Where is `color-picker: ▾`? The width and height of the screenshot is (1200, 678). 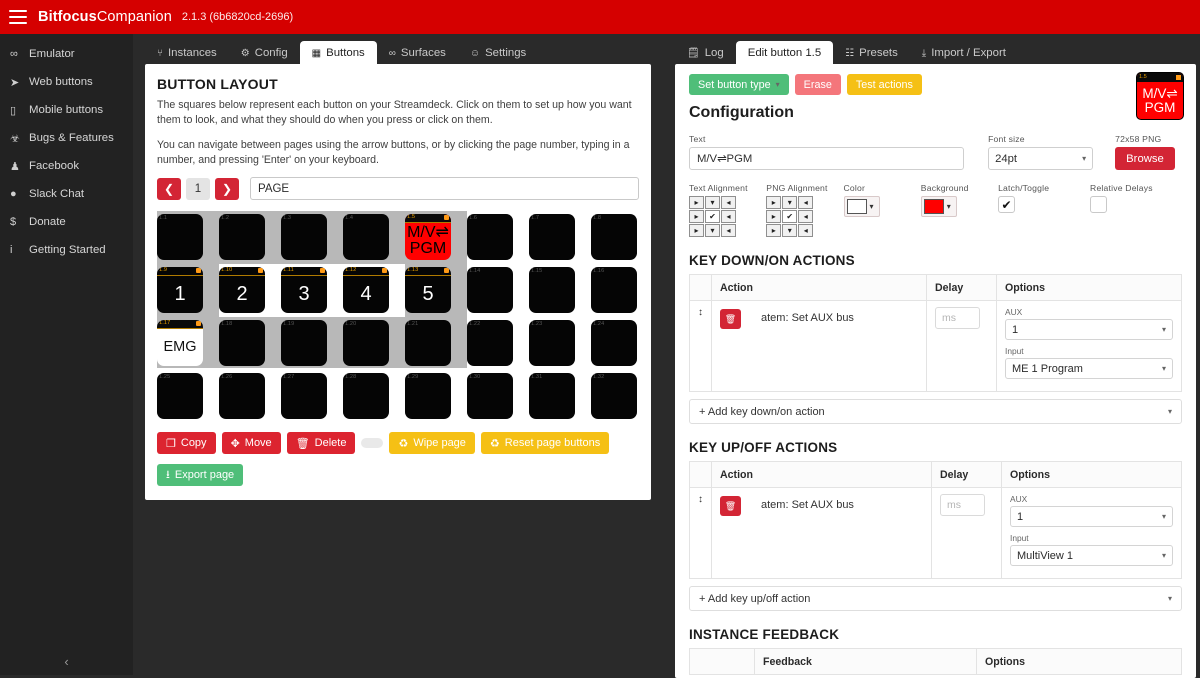 color-picker: ▾ is located at coordinates (861, 206).